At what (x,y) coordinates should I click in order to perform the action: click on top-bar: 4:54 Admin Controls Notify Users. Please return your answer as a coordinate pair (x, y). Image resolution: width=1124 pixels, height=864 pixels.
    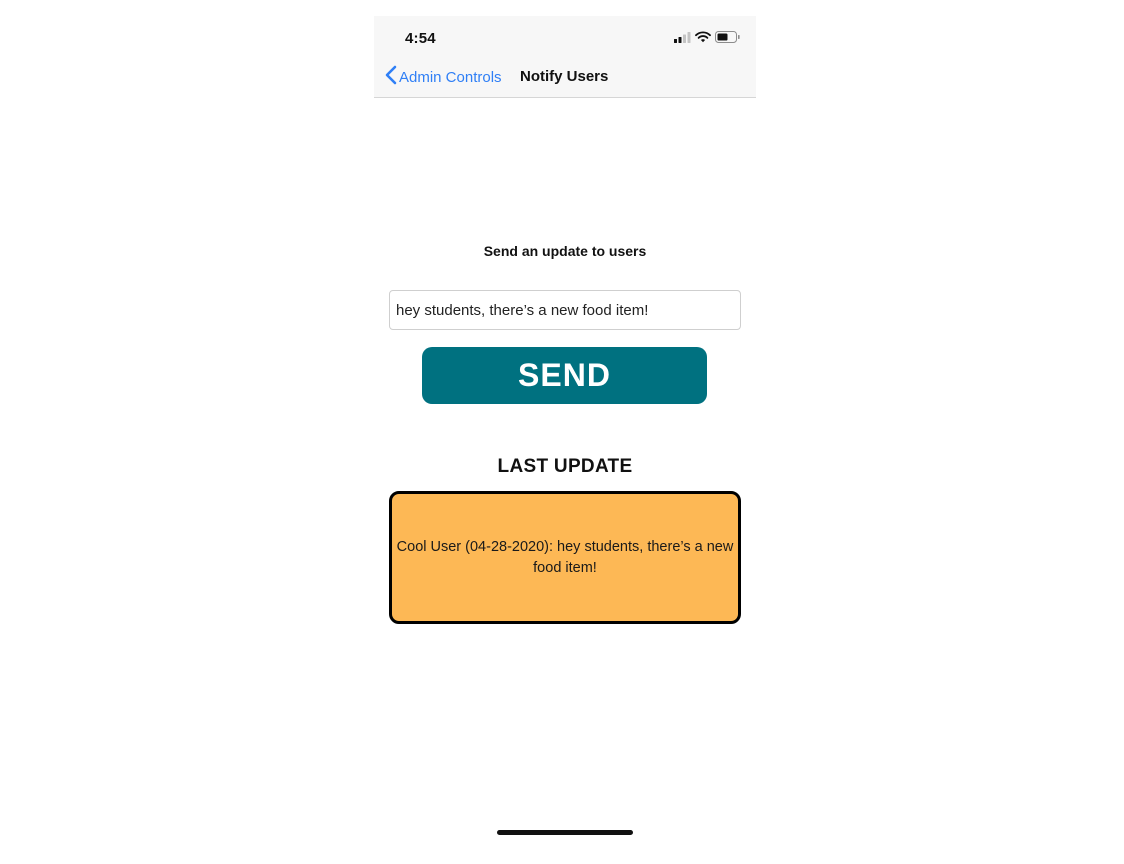
    Looking at the image, I should click on (565, 57).